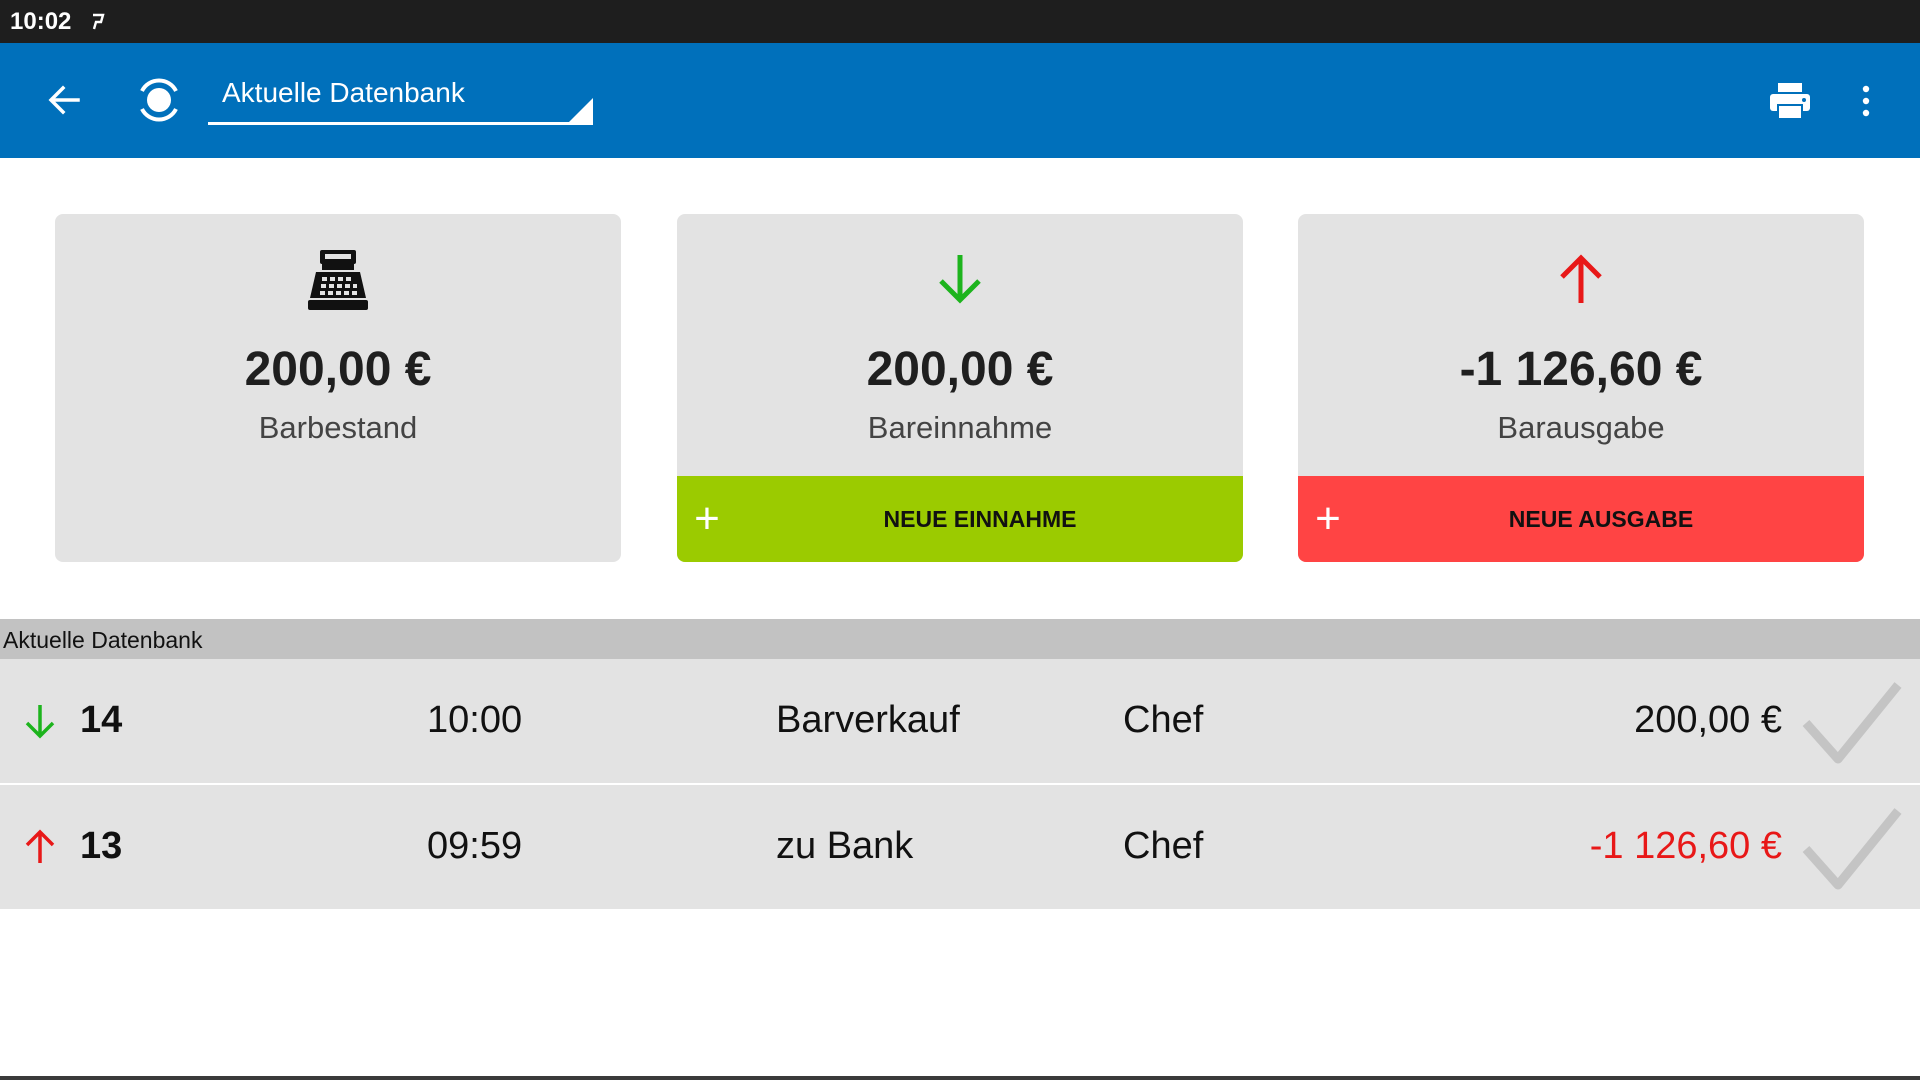 This screenshot has width=1920, height=1080. What do you see at coordinates (40, 722) in the screenshot?
I see `income-arrow-icon` at bounding box center [40, 722].